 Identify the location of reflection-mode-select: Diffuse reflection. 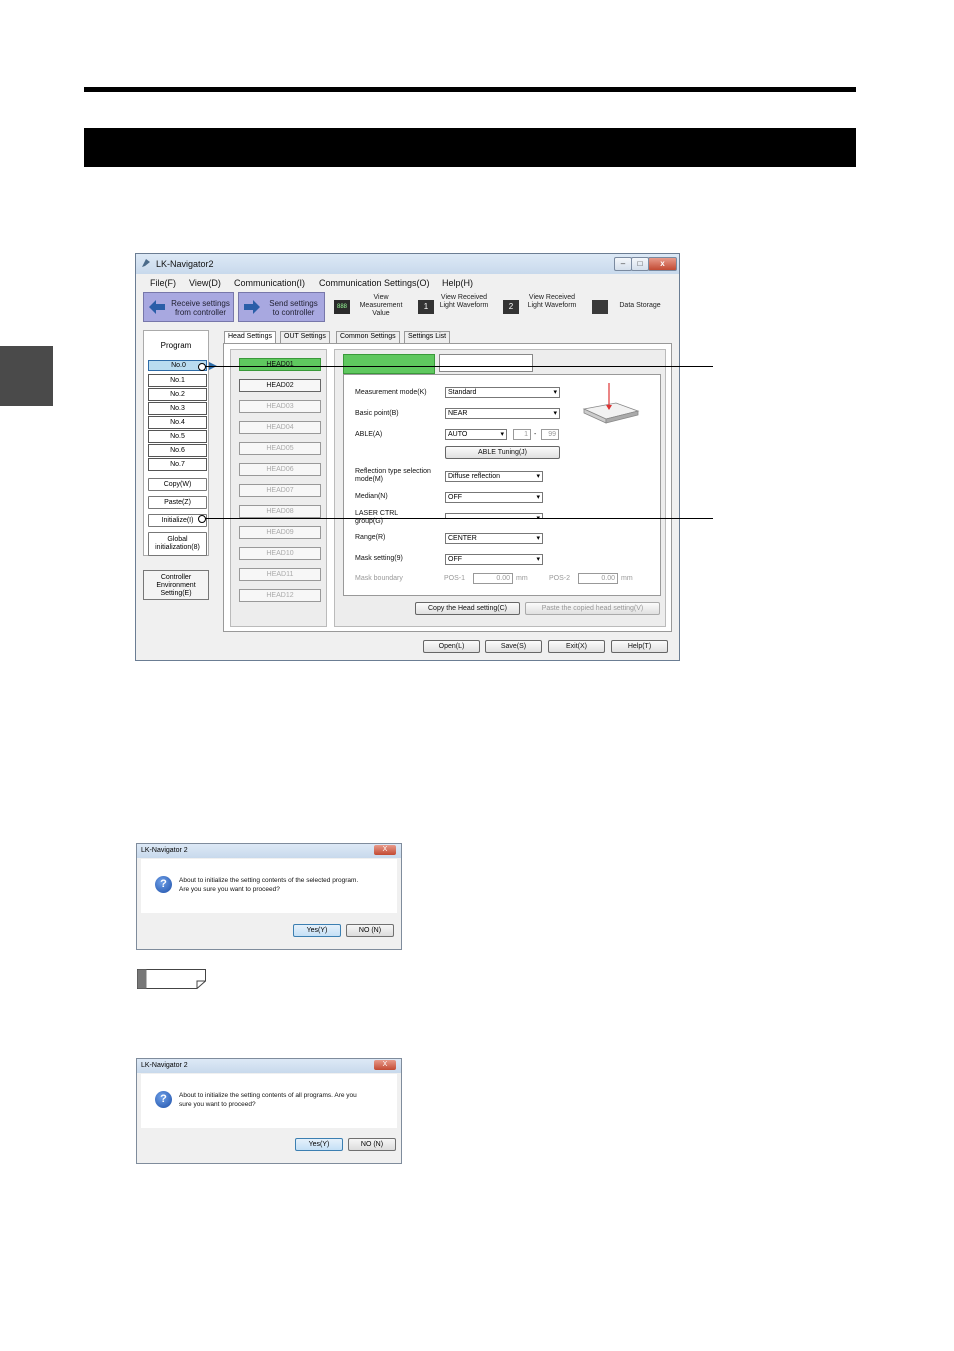
(494, 476).